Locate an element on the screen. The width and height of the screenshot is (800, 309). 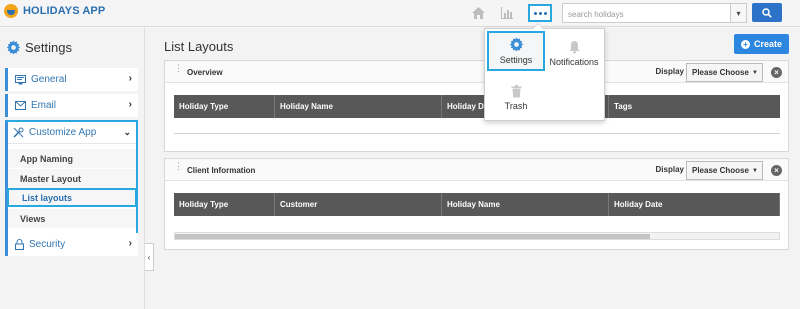
envelope-icon is located at coordinates (20, 105).